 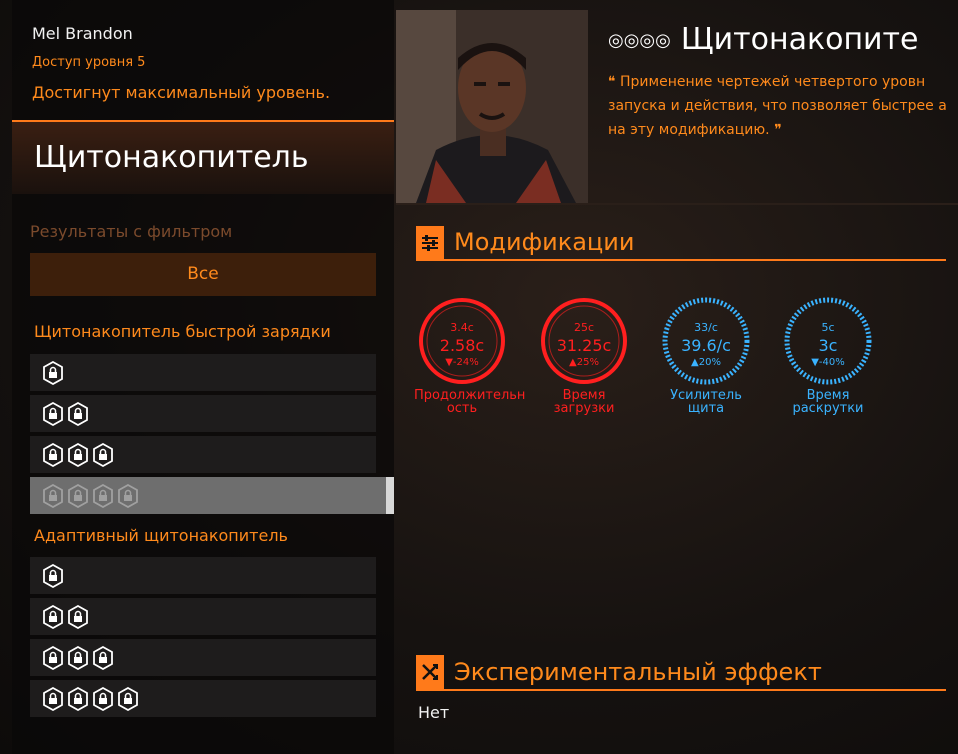 What do you see at coordinates (681, 690) in the screenshot?
I see `experimental-underline` at bounding box center [681, 690].